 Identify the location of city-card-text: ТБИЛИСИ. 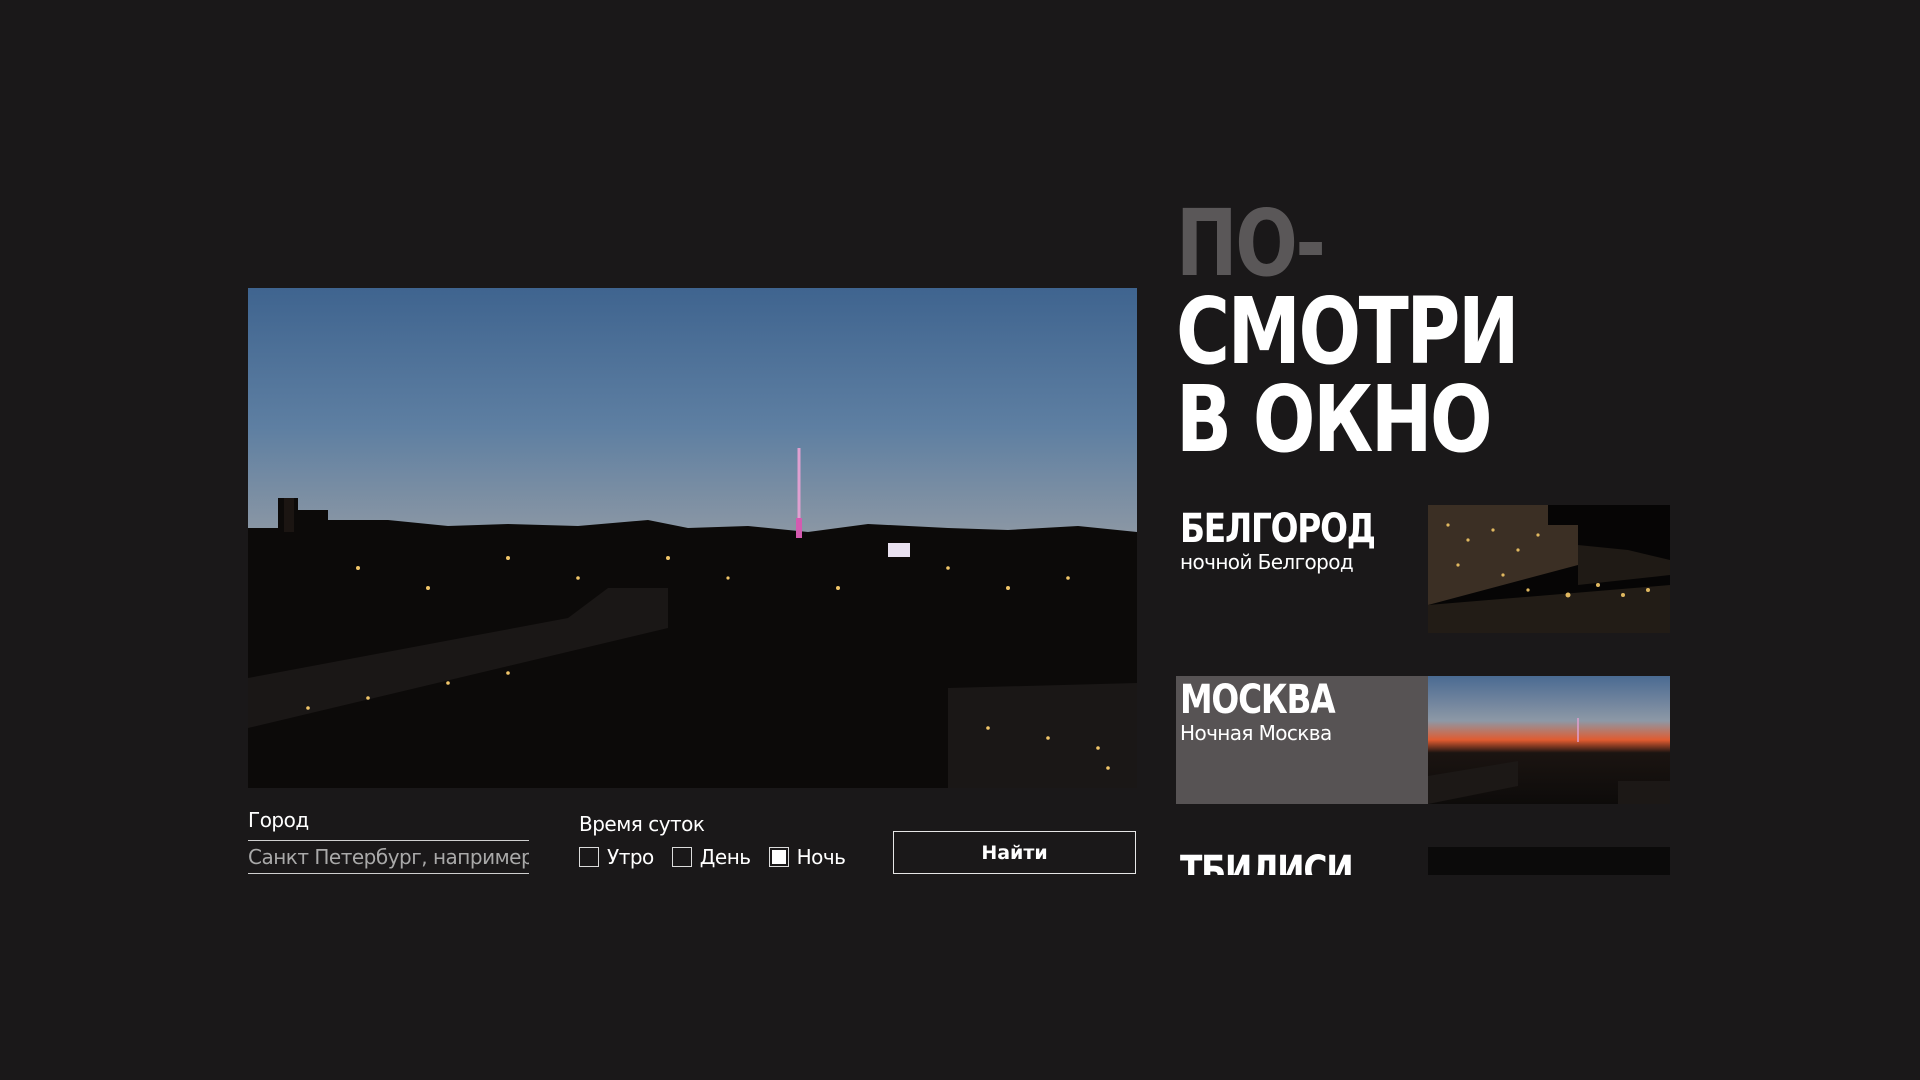
(1302, 861).